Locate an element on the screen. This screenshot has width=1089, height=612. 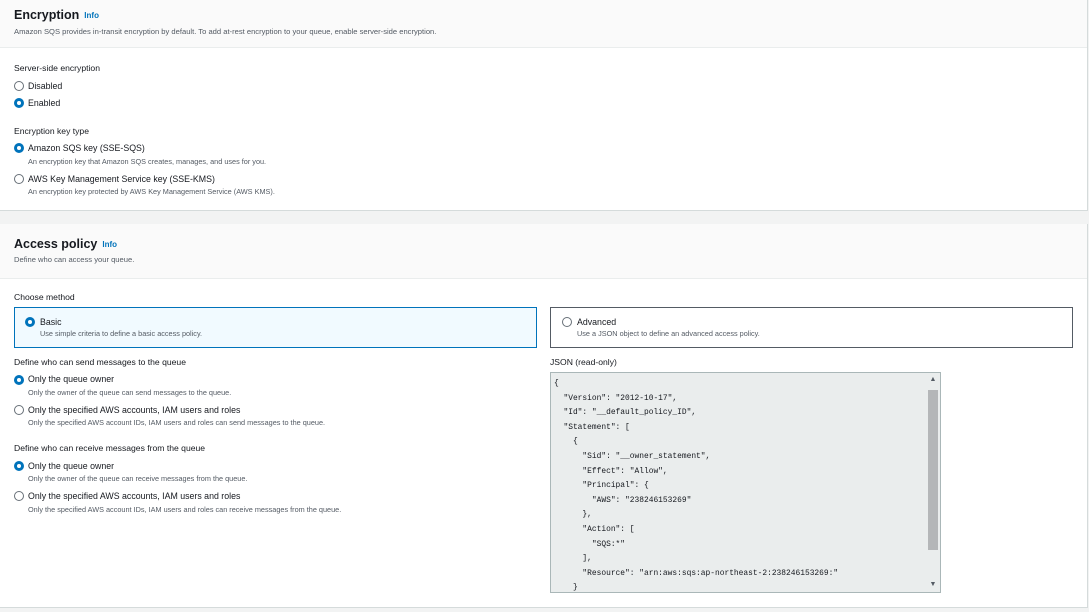
encryption-title-text: Encryption is located at coordinates (47, 15).